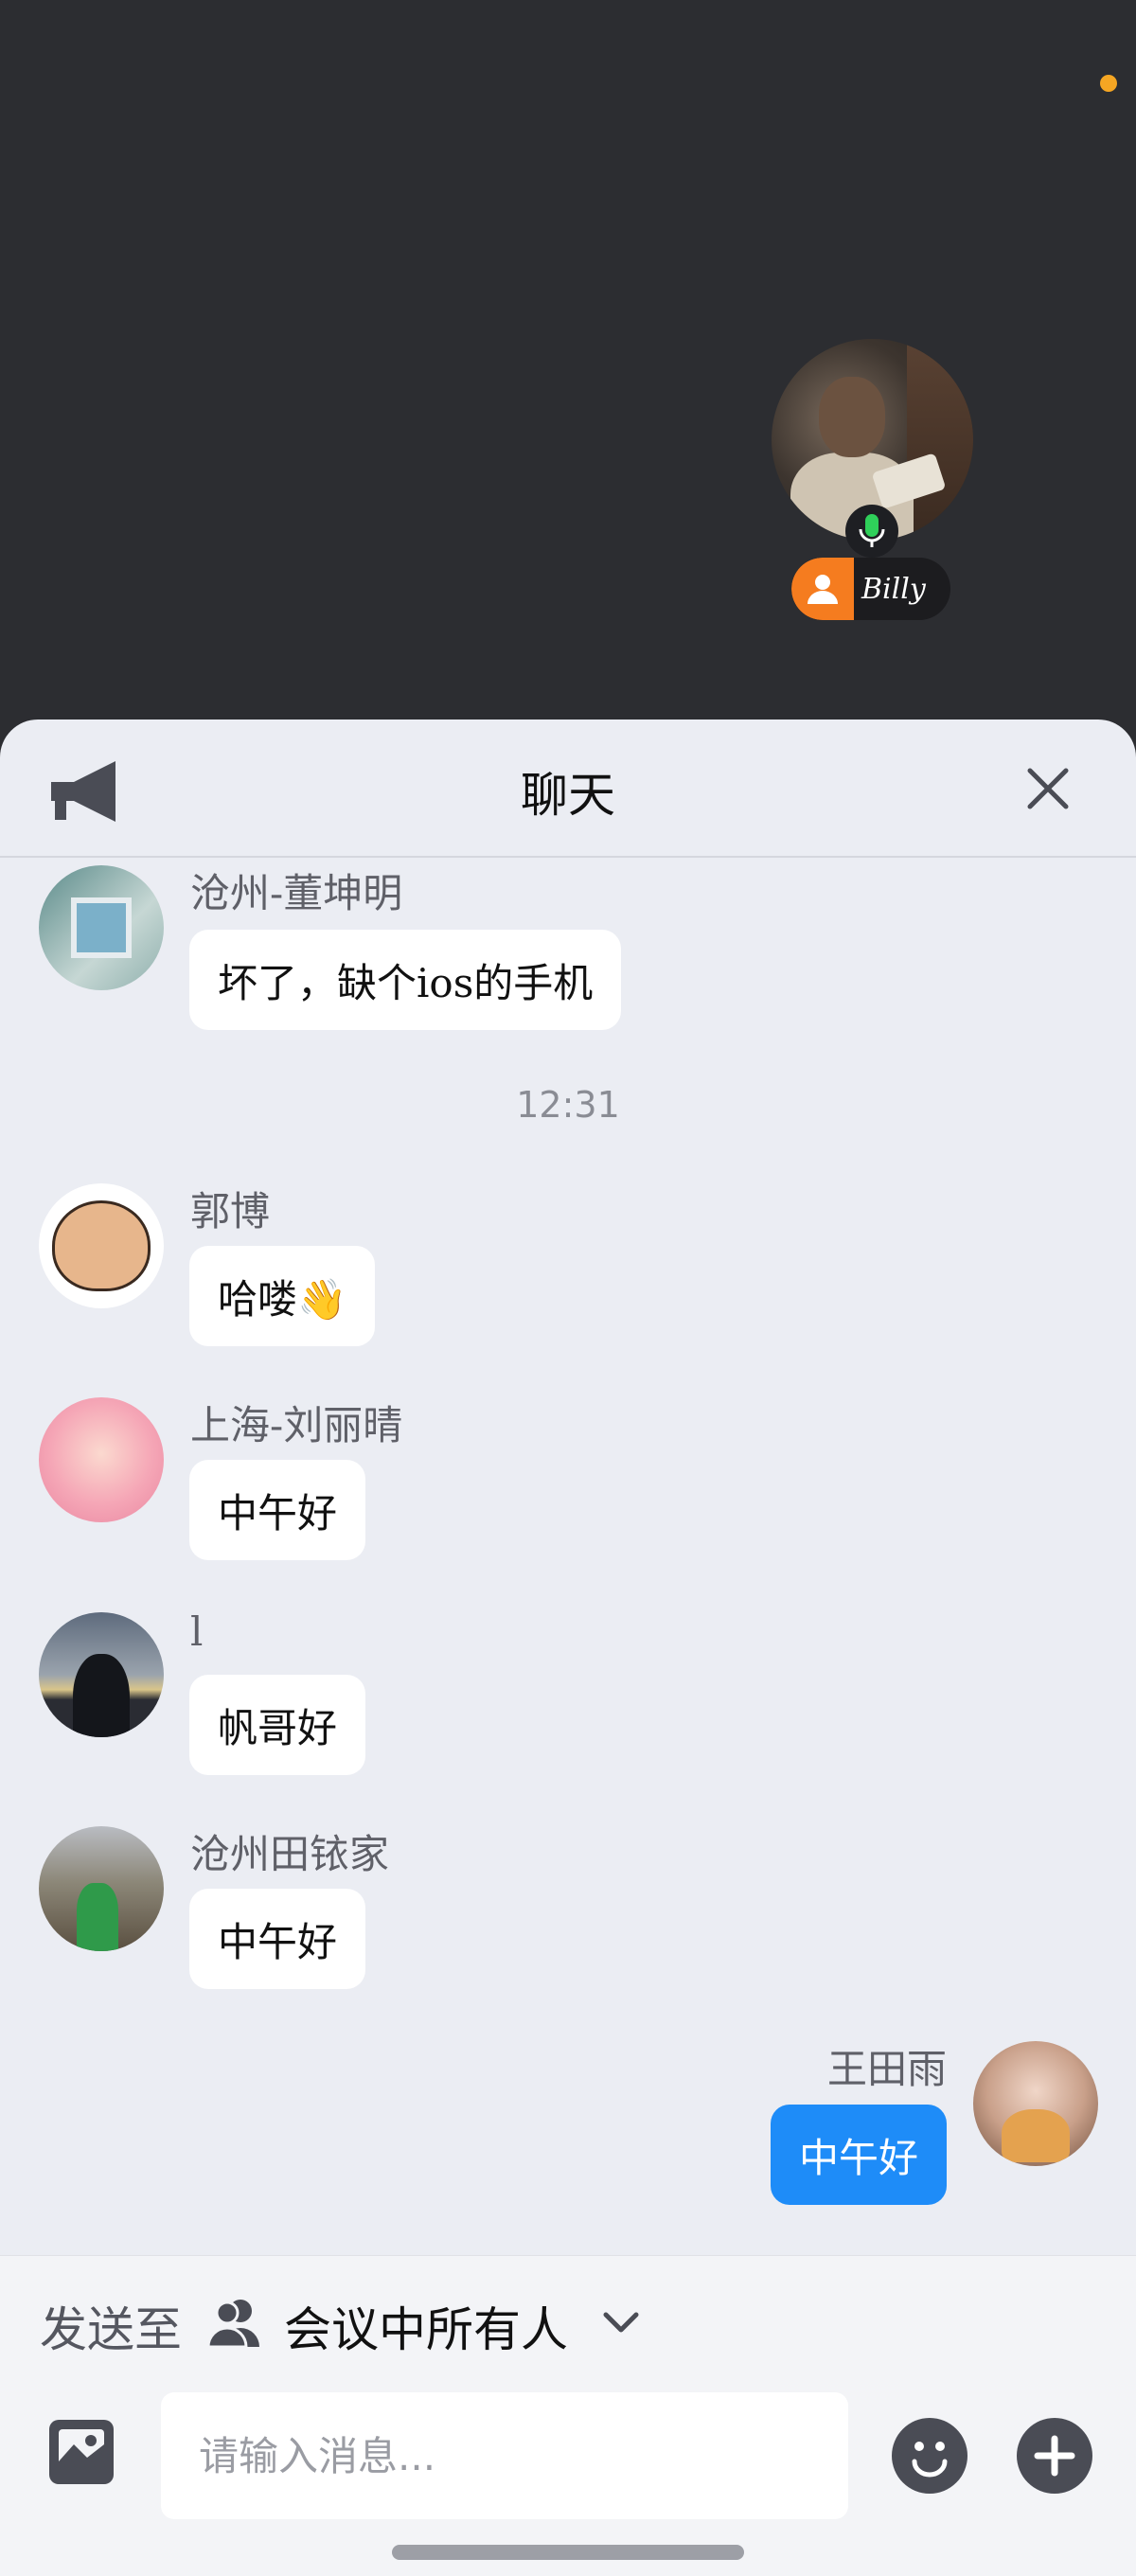 Image resolution: width=1136 pixels, height=2576 pixels. I want to click on chat-title: 聊天, so click(568, 795).